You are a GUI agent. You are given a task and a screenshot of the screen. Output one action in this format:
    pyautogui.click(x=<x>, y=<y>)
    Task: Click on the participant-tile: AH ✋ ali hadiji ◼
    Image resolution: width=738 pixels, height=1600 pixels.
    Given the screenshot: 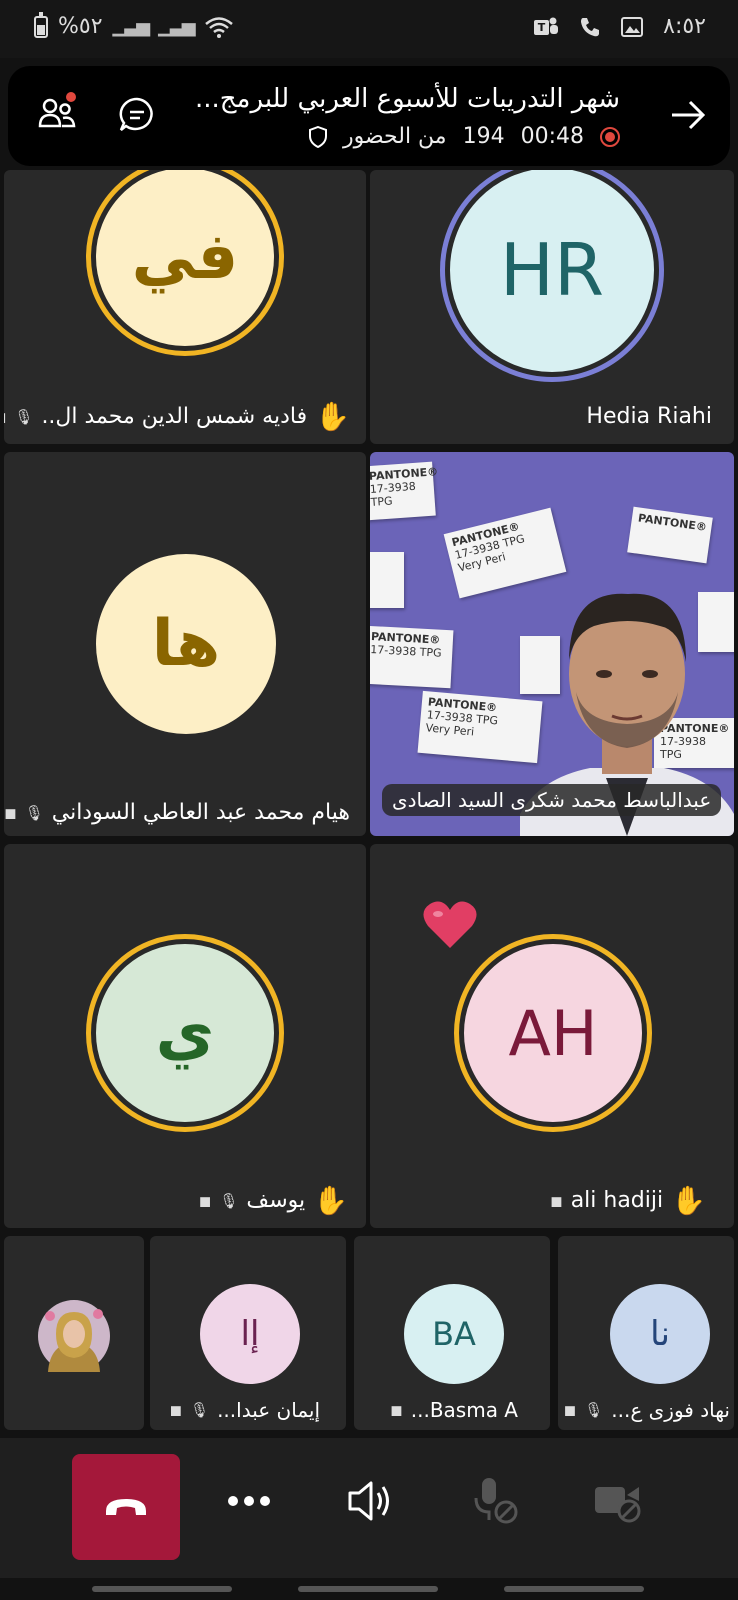 What is the action you would take?
    pyautogui.click(x=552, y=1036)
    